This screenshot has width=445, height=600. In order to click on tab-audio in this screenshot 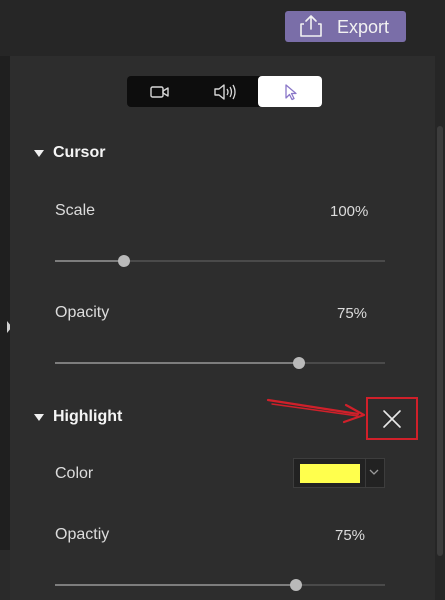, I will do `click(224, 91)`.